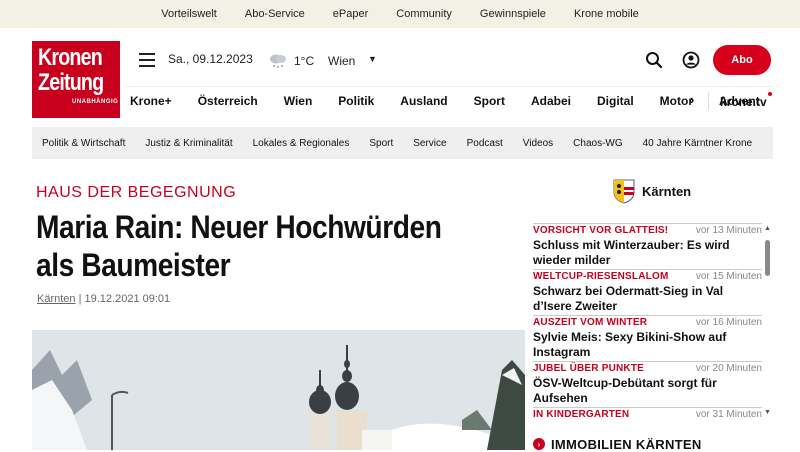 The height and width of the screenshot is (452, 800). Describe the element at coordinates (538, 143) in the screenshot. I see `subnav-item-videos: Videos` at that location.